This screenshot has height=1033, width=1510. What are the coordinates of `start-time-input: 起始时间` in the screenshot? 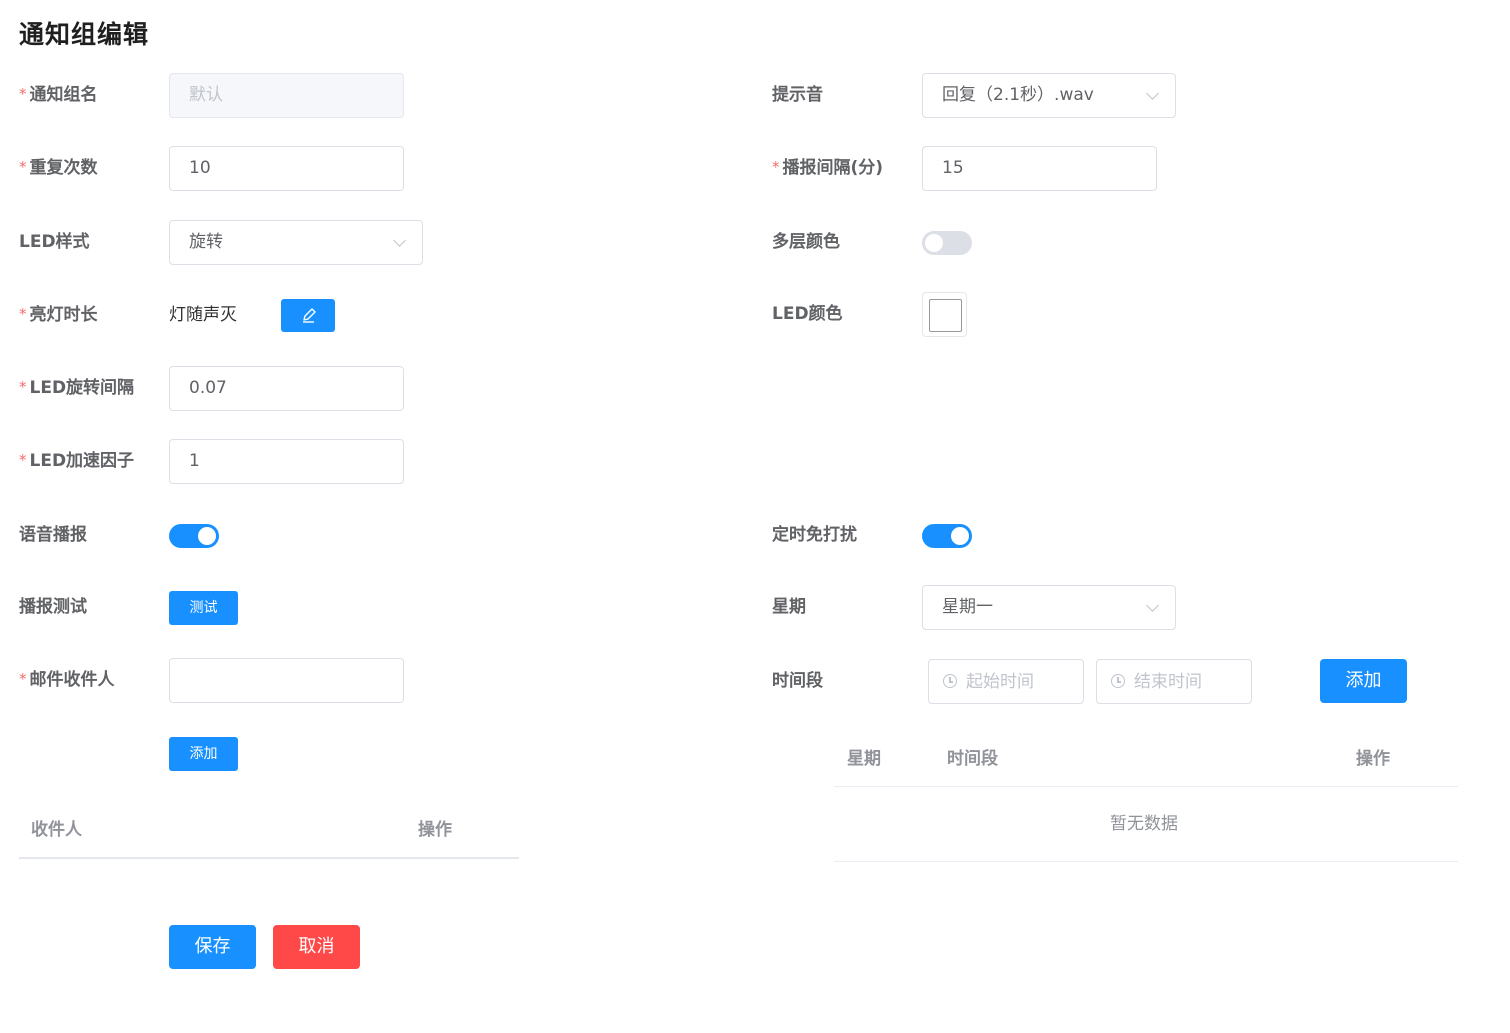 It's located at (1006, 681).